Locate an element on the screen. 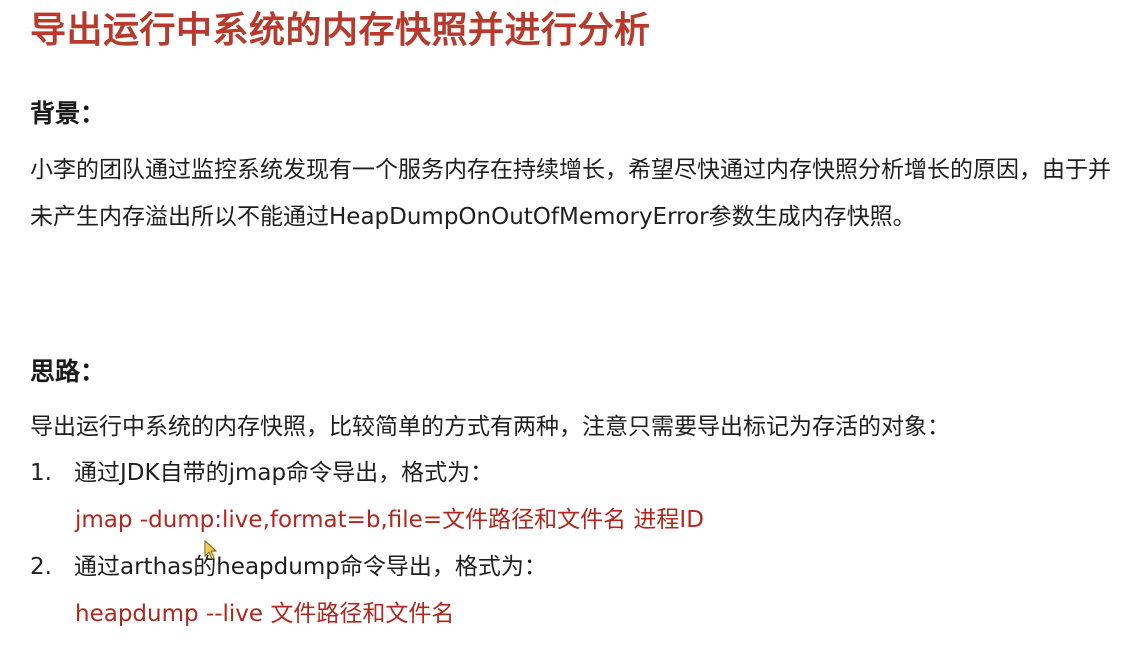 This screenshot has height=646, width=1122. approach-intro: 导出运行中系统的内存快照，比较简单的方式有两种，注意只需要导出标记为存活的对象： is located at coordinates (490, 427).